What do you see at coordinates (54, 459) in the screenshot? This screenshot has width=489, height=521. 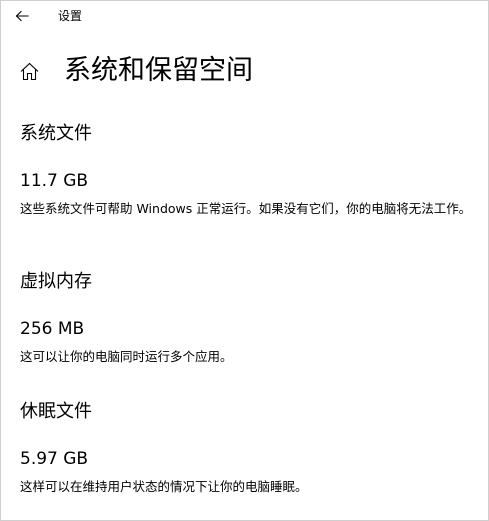 I see `size-value: 5.97 GB` at bounding box center [54, 459].